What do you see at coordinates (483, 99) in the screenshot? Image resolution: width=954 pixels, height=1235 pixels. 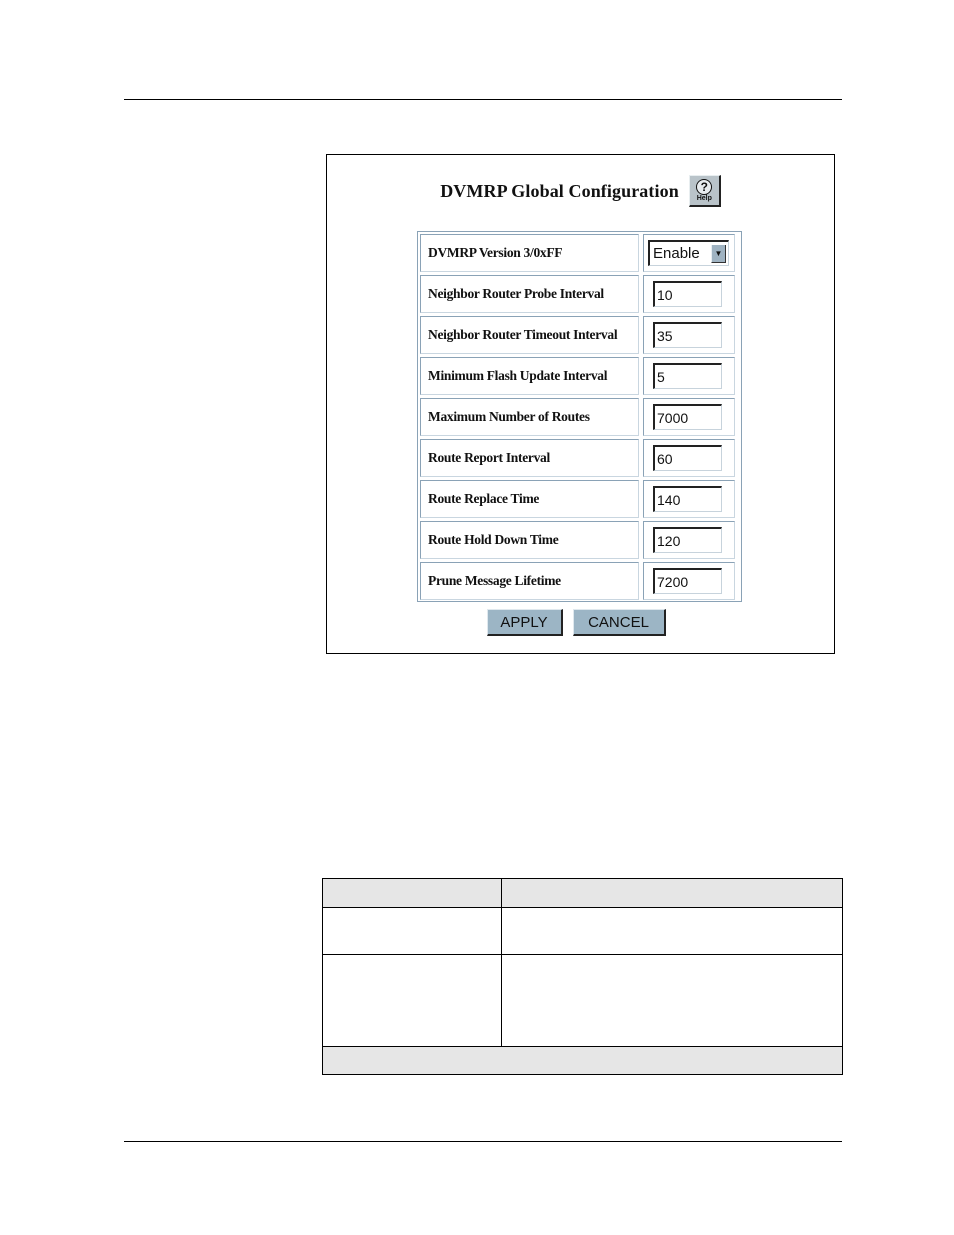 I see `header-rule` at bounding box center [483, 99].